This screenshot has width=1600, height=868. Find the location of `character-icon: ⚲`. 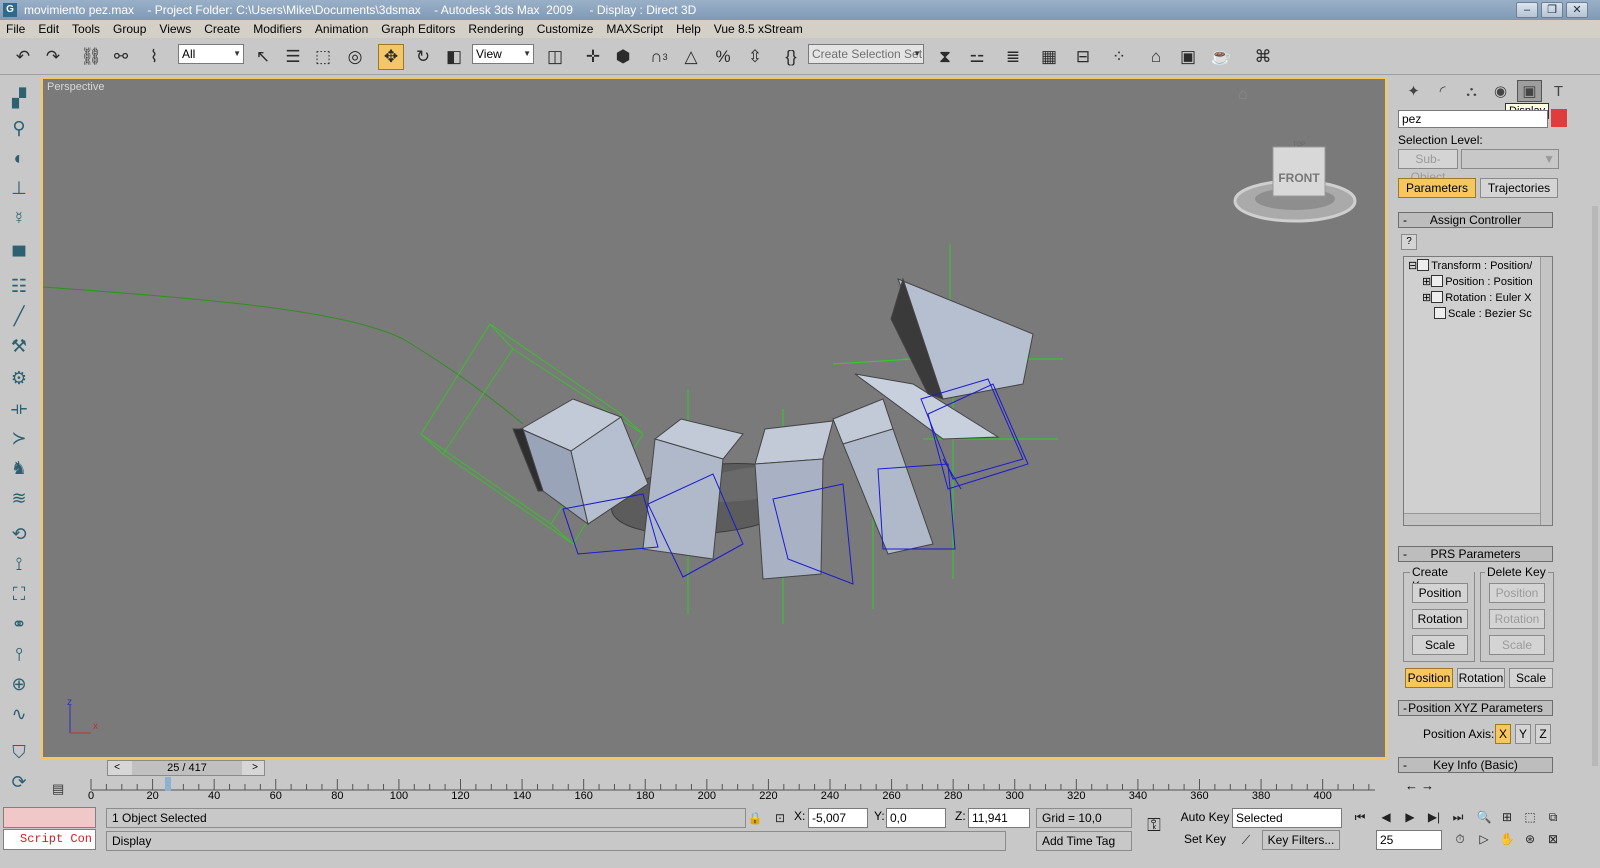

character-icon: ⚲ is located at coordinates (19, 128).